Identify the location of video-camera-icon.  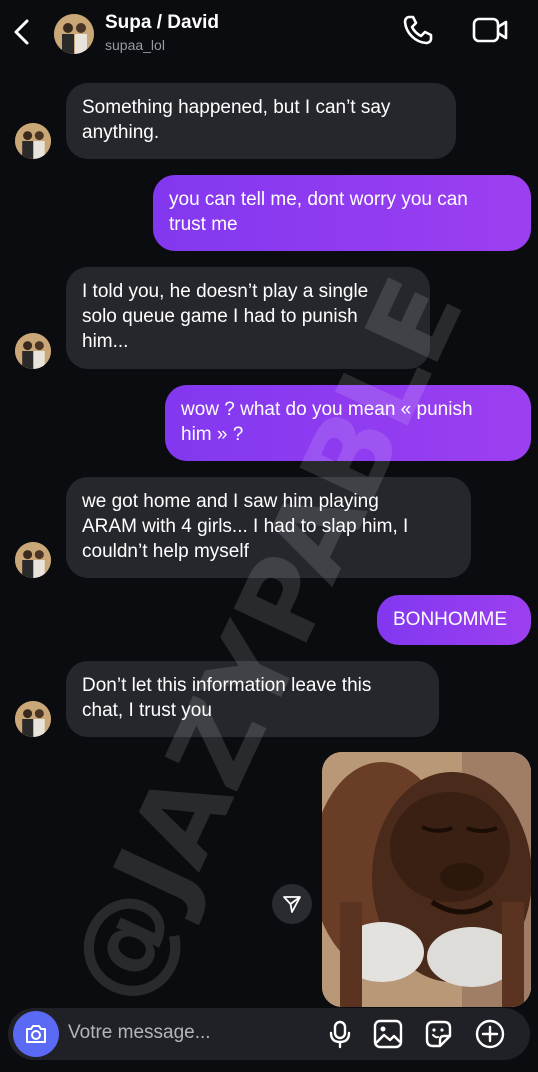
(490, 30).